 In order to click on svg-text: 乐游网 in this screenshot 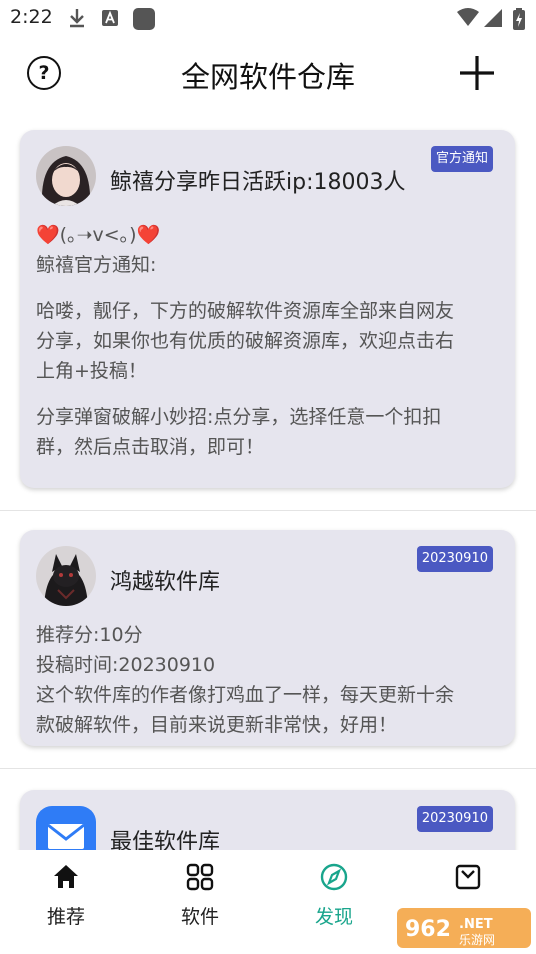, I will do `click(477, 940)`.